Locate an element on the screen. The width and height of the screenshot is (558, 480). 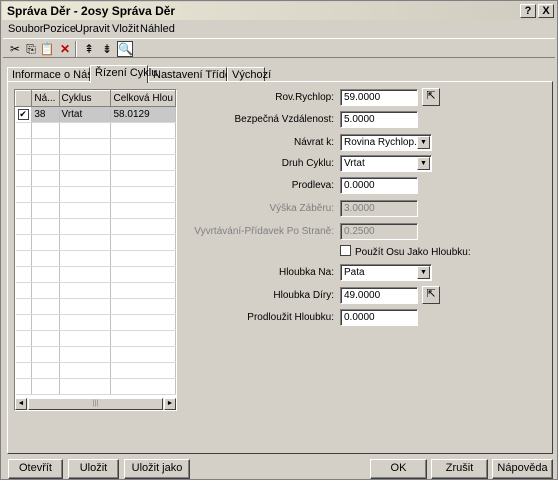
rapid-label: Rov.Rychlop: is located at coordinates (304, 97).